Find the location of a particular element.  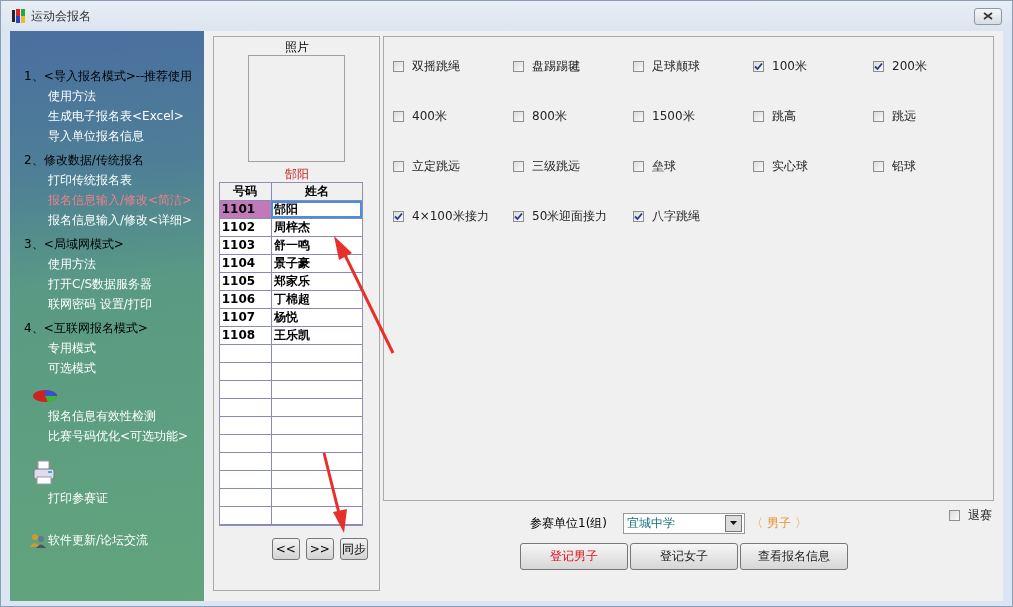

table-cell-text: 1106 is located at coordinates (238, 299).